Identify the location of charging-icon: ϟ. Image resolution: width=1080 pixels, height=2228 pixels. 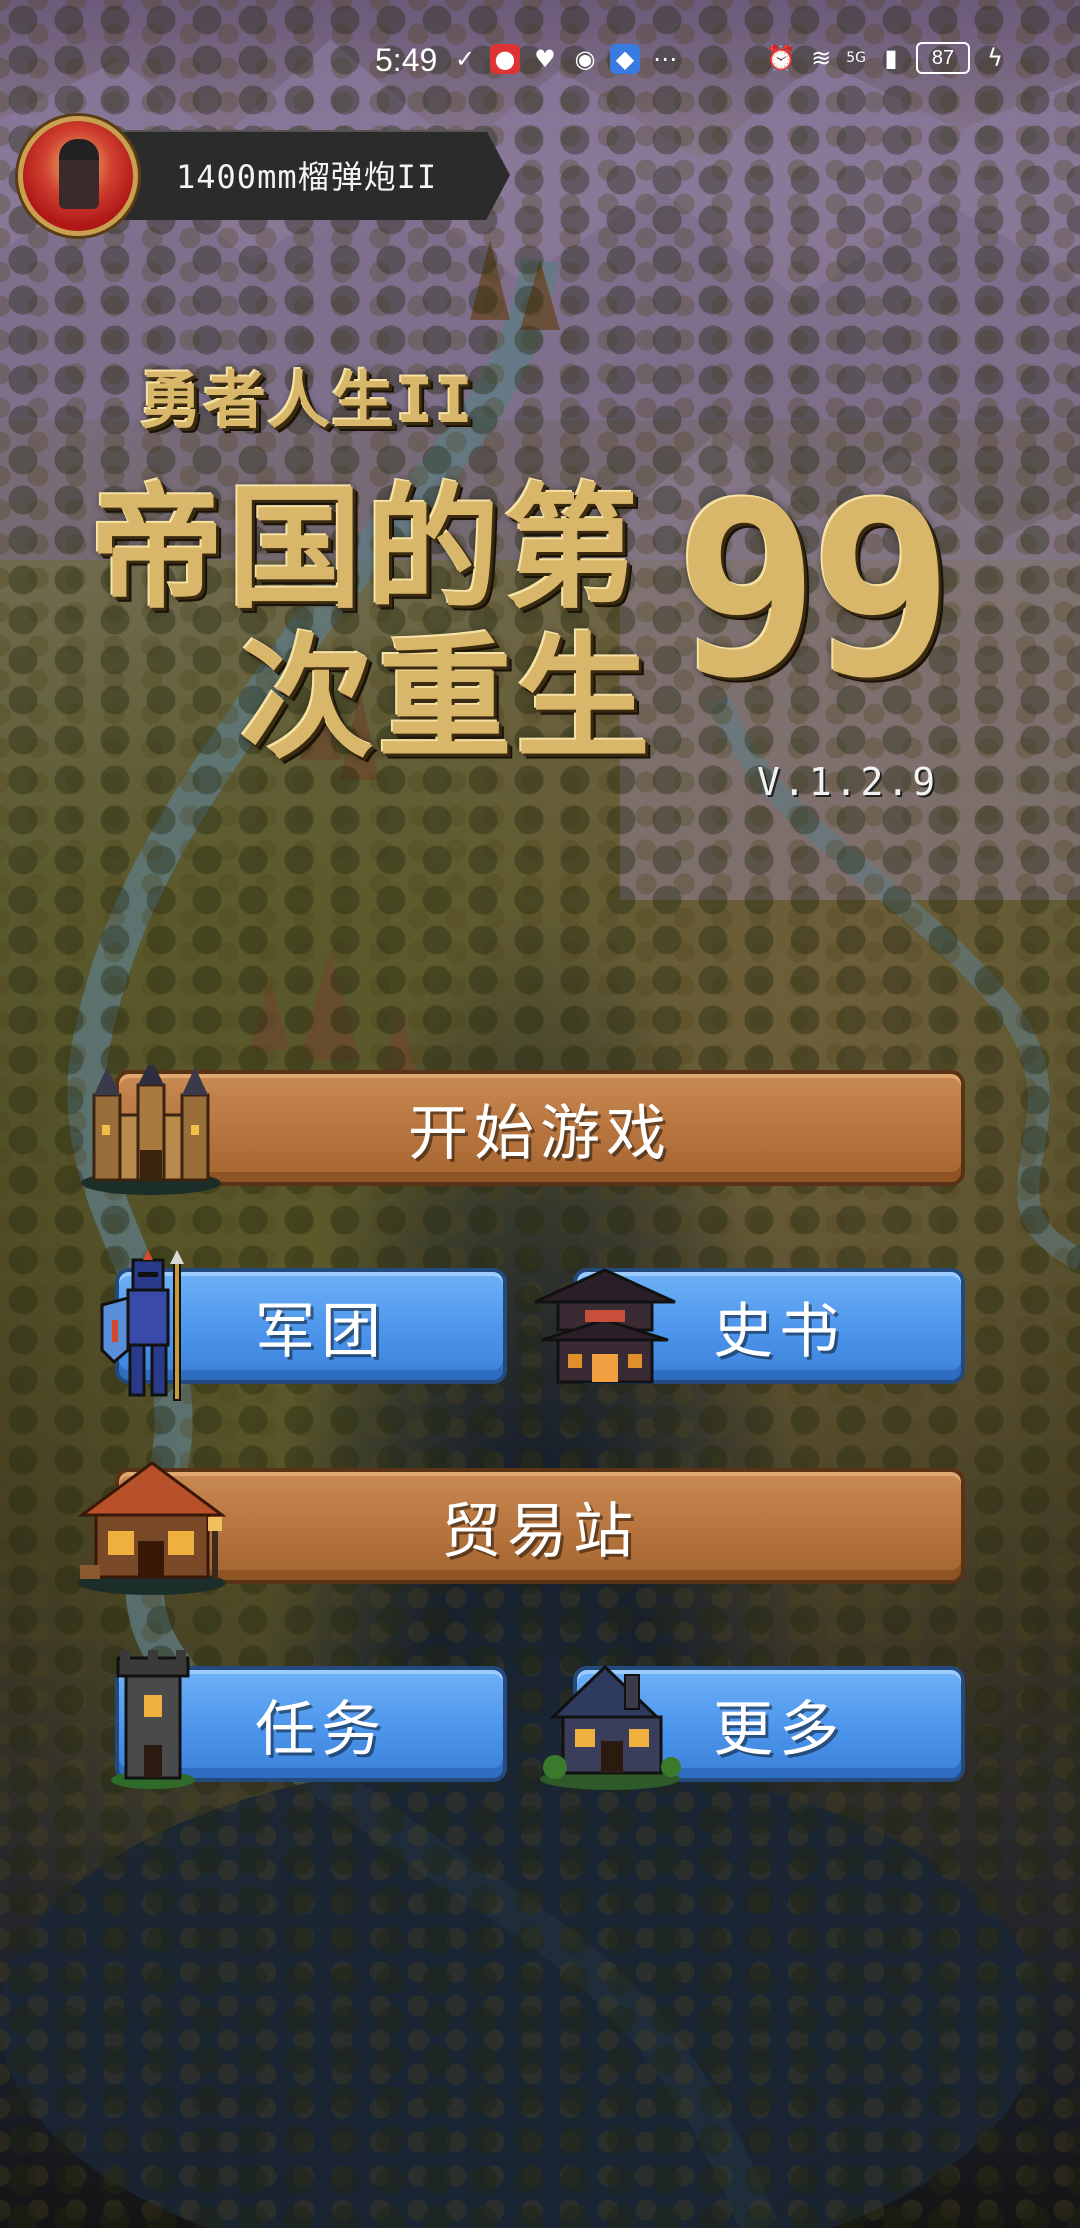
(995, 58).